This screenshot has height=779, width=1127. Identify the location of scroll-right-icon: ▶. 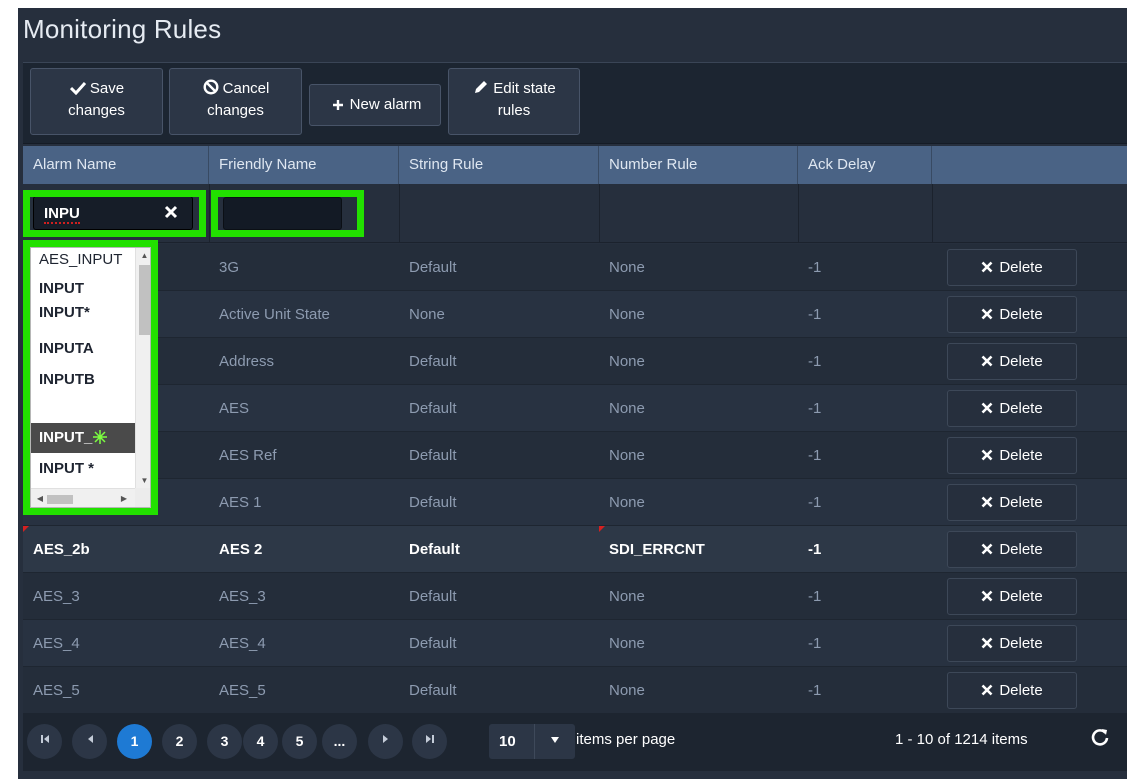
(124, 498).